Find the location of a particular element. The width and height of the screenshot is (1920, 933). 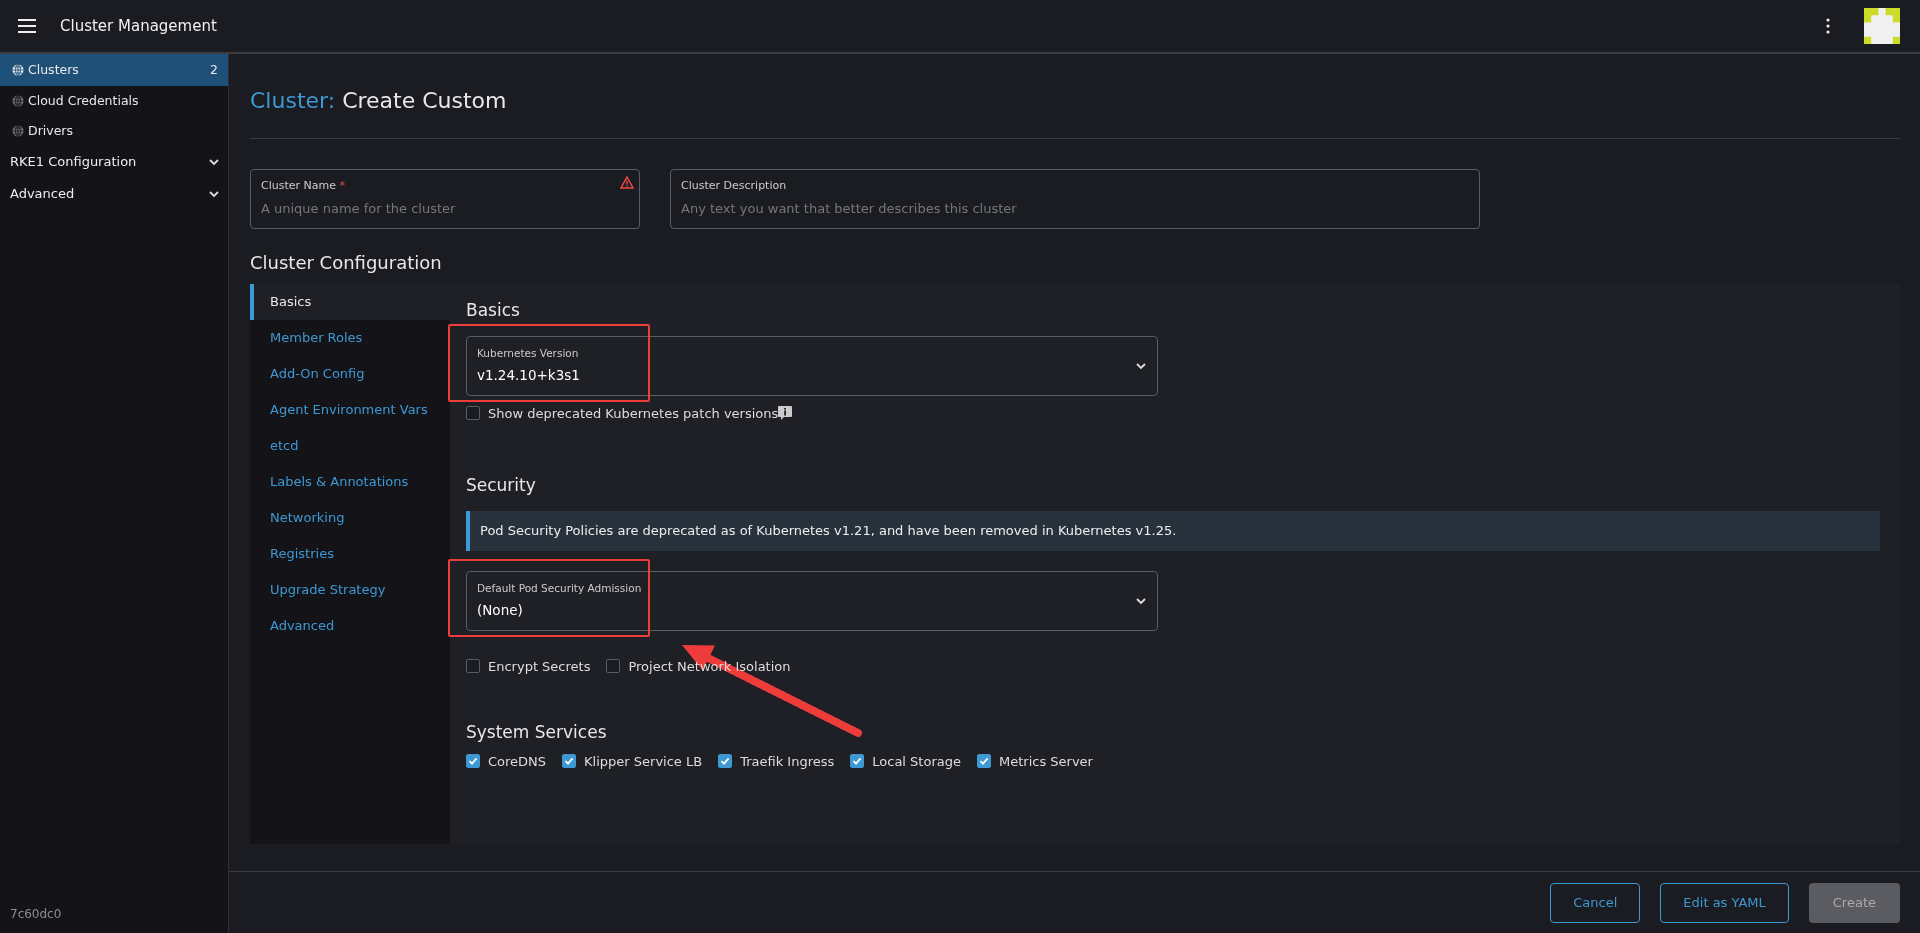

section-heading: System Services is located at coordinates (537, 732).